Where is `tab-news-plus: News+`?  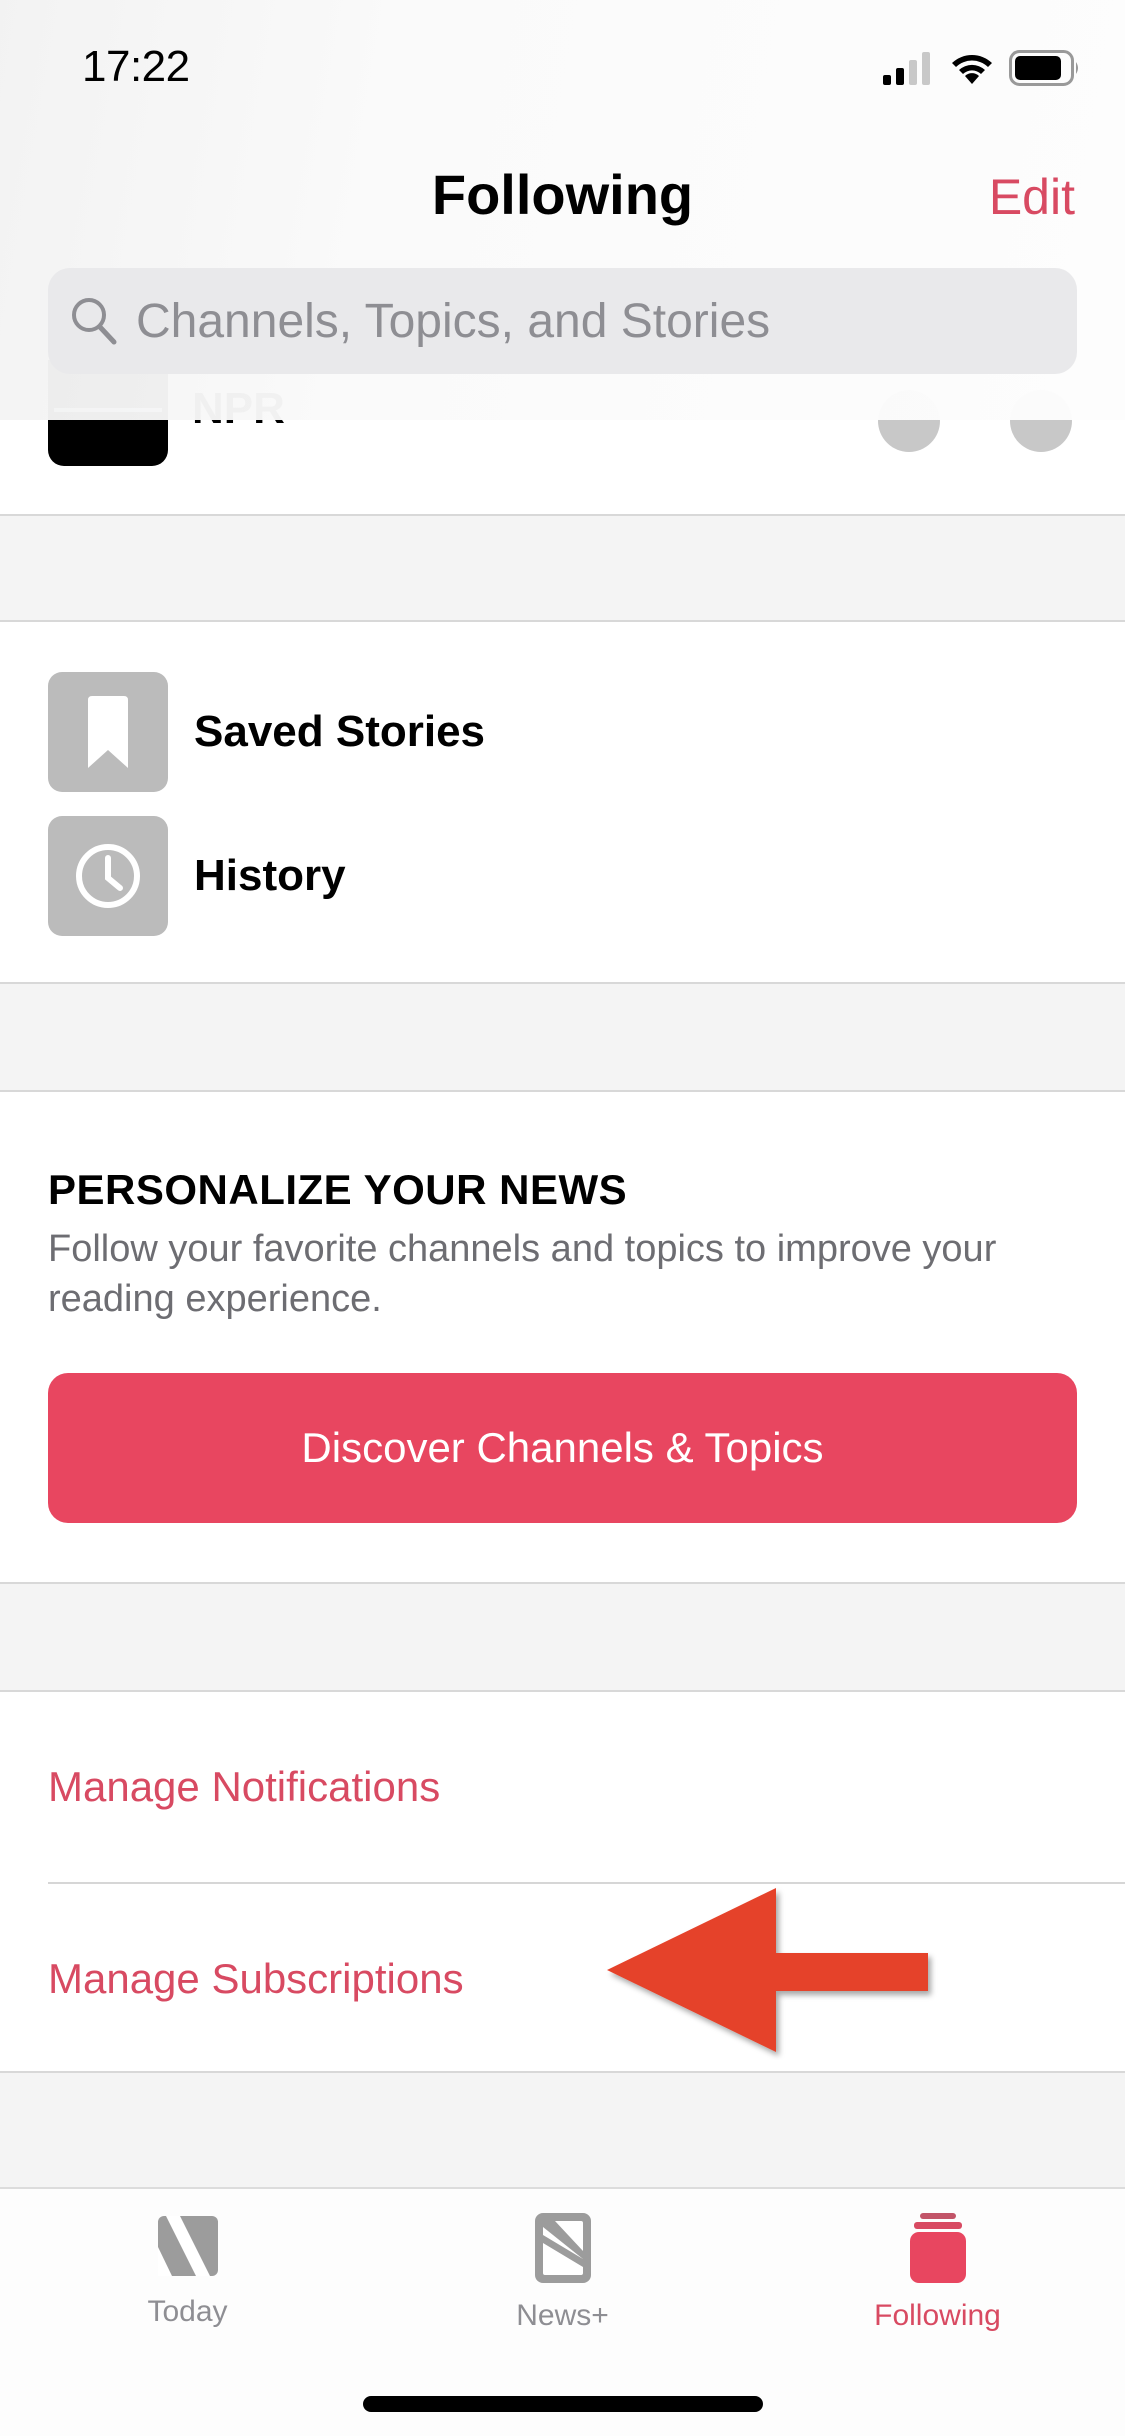 tab-news-plus: News+ is located at coordinates (562, 2264).